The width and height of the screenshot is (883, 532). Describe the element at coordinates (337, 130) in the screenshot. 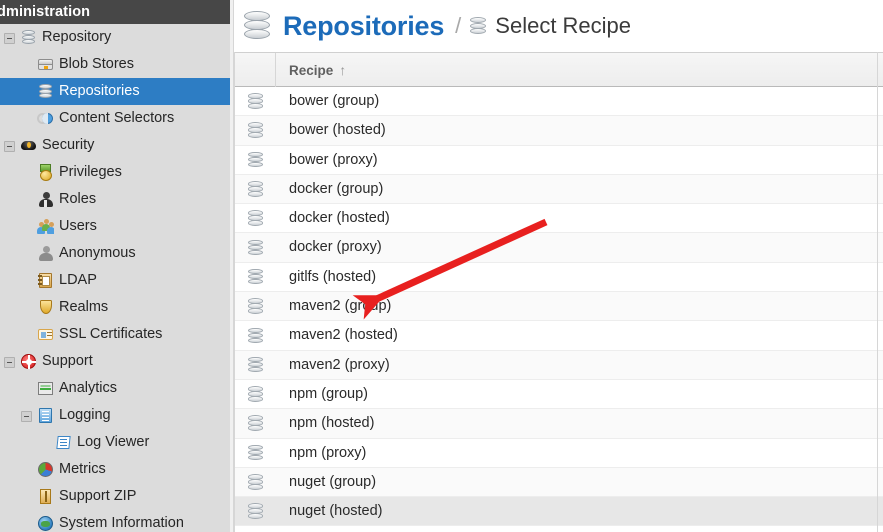

I see `recipe-name: bower (hosted)` at that location.